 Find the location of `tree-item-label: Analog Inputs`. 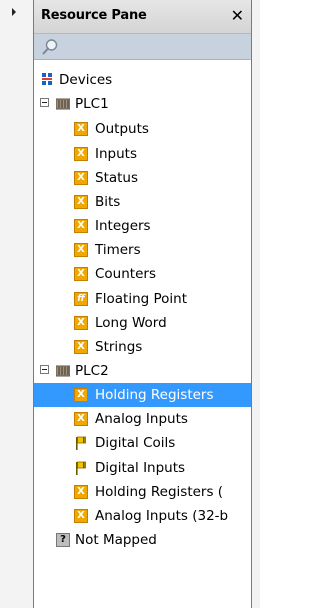

tree-item-label: Analog Inputs is located at coordinates (141, 419).